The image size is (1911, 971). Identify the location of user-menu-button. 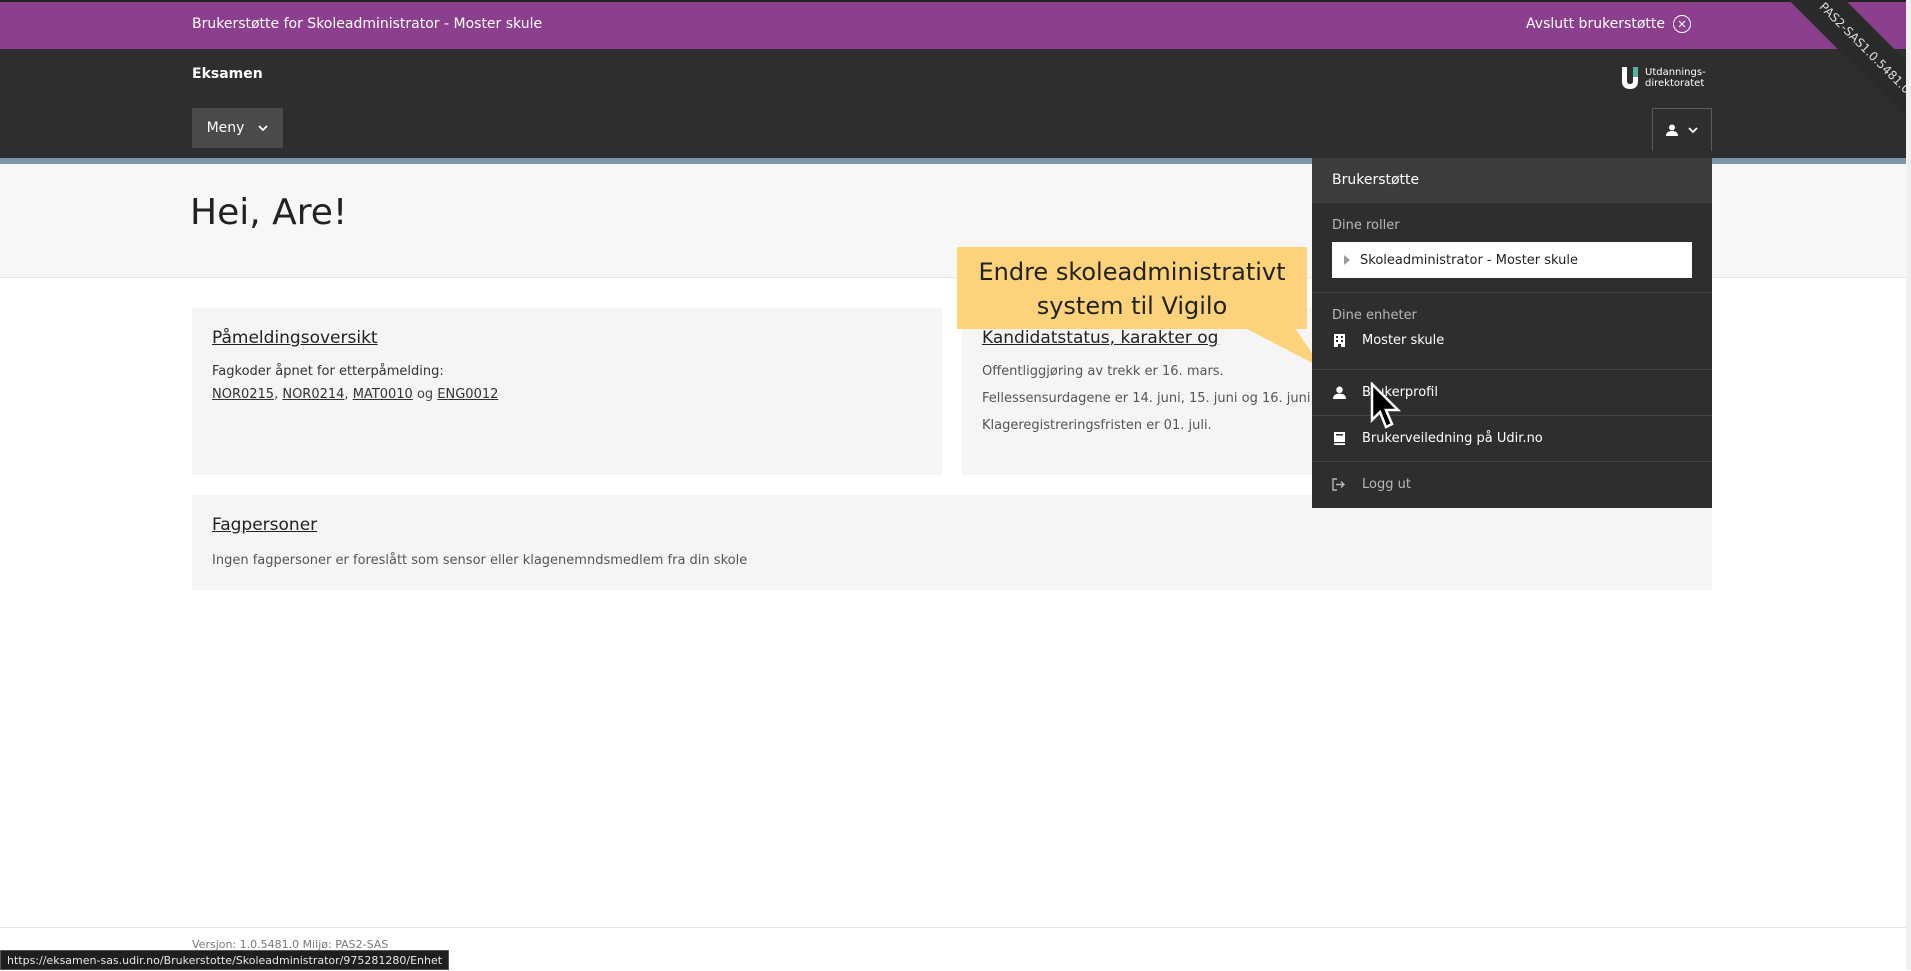
(1682, 129).